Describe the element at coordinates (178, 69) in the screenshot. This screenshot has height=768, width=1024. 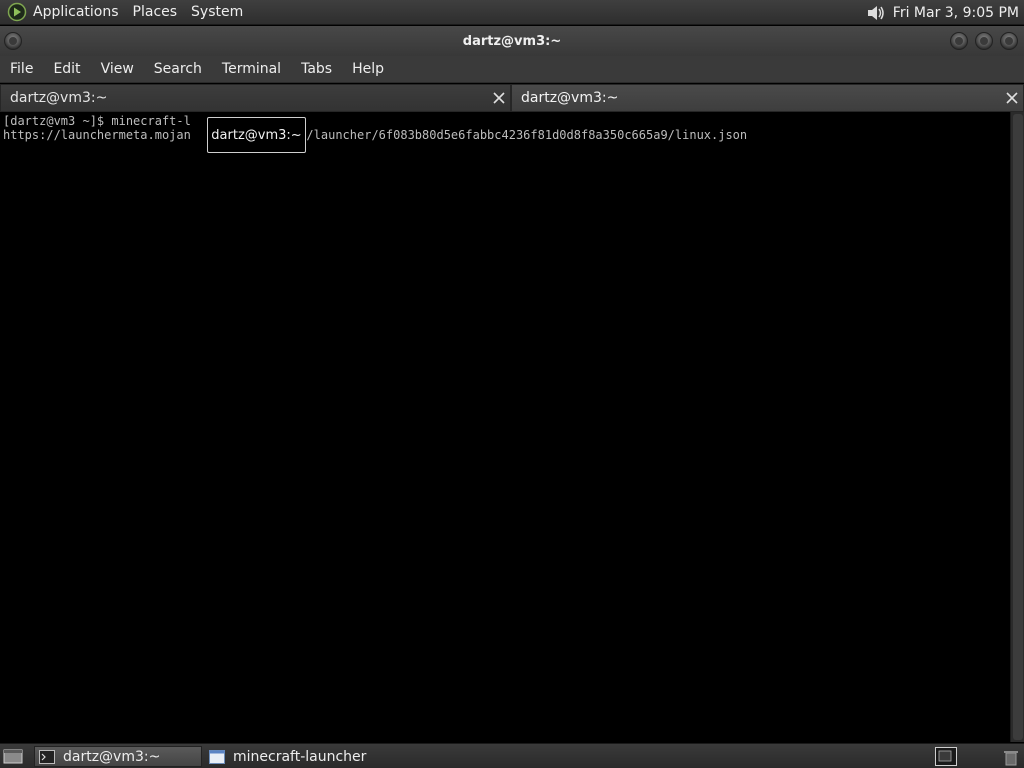
I see `menu-search: Search` at that location.